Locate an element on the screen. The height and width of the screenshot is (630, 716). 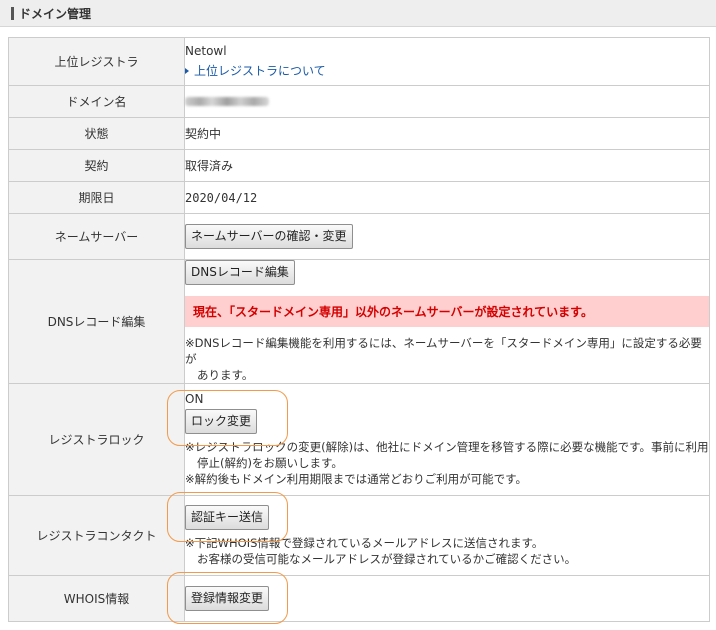
row-status: 状態 契約中 is located at coordinates (359, 133).